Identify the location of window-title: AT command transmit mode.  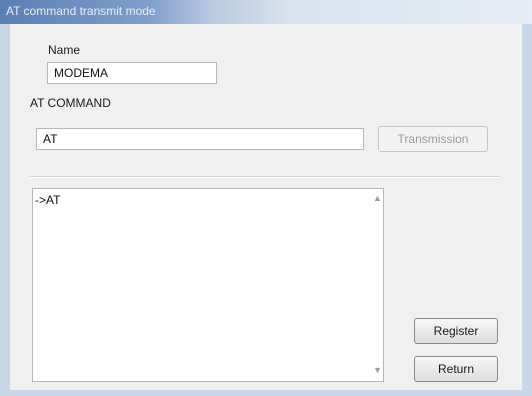
(81, 11).